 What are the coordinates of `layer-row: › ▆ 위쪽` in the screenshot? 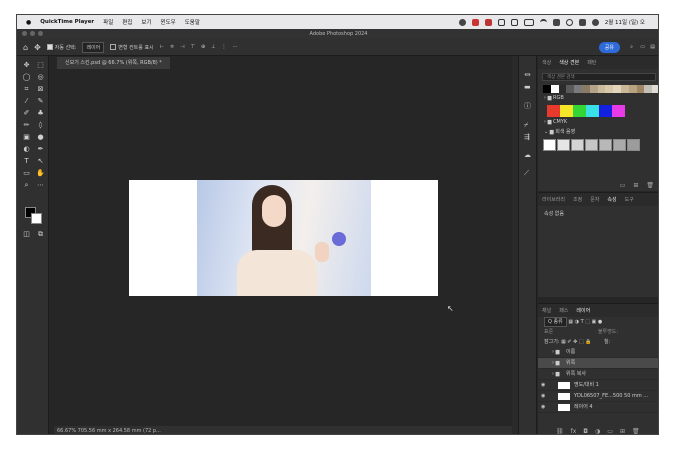 It's located at (598, 363).